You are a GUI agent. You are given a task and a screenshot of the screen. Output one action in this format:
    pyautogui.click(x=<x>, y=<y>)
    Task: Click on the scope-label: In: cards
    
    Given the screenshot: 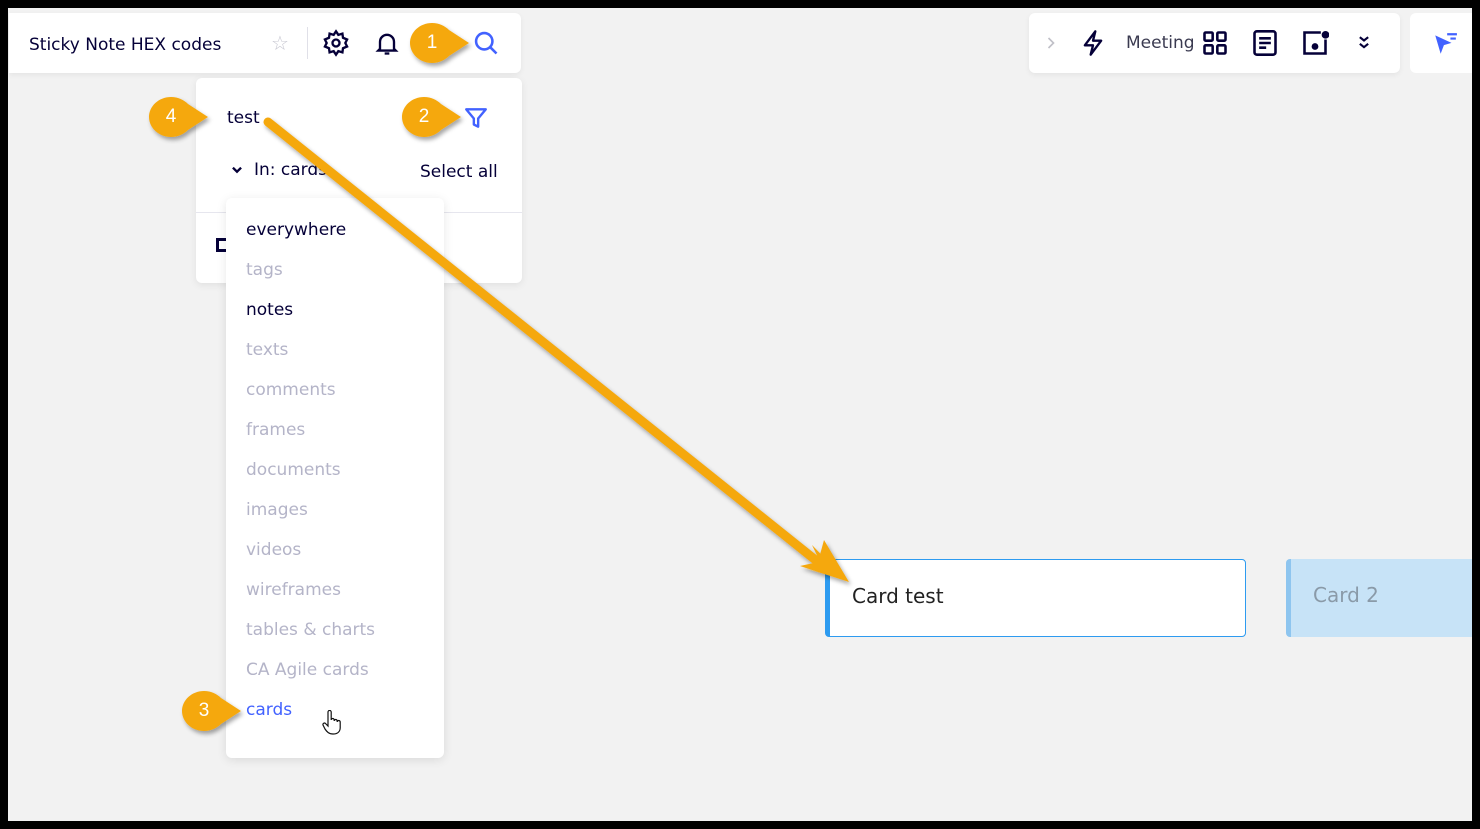 What is the action you would take?
    pyautogui.click(x=291, y=170)
    